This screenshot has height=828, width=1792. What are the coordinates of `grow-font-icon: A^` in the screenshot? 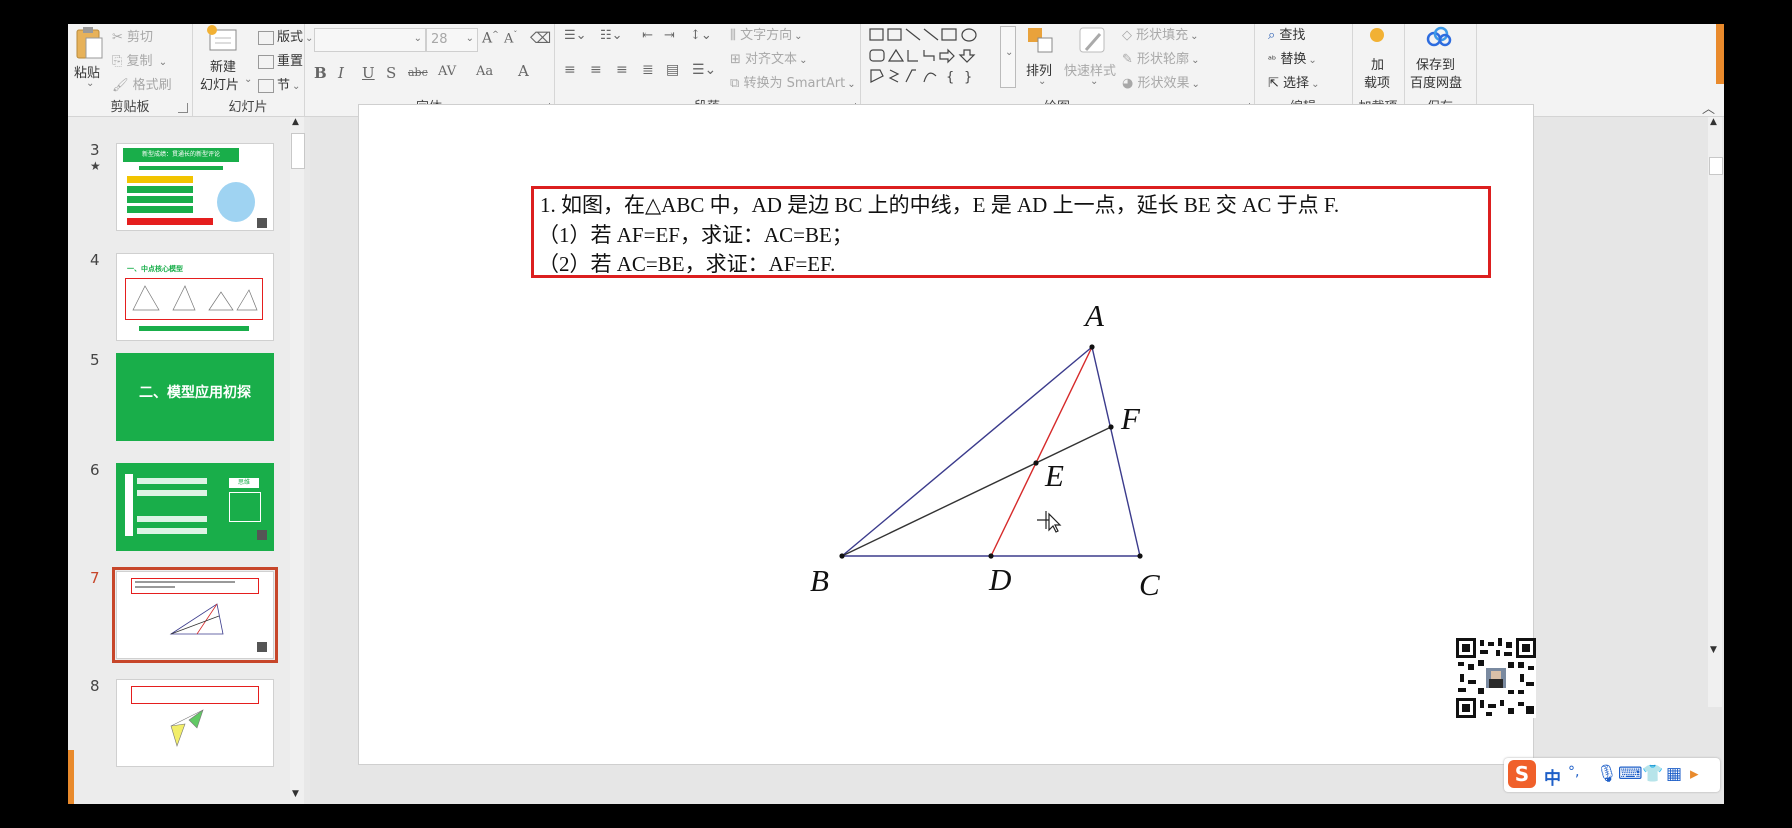 It's located at (490, 38).